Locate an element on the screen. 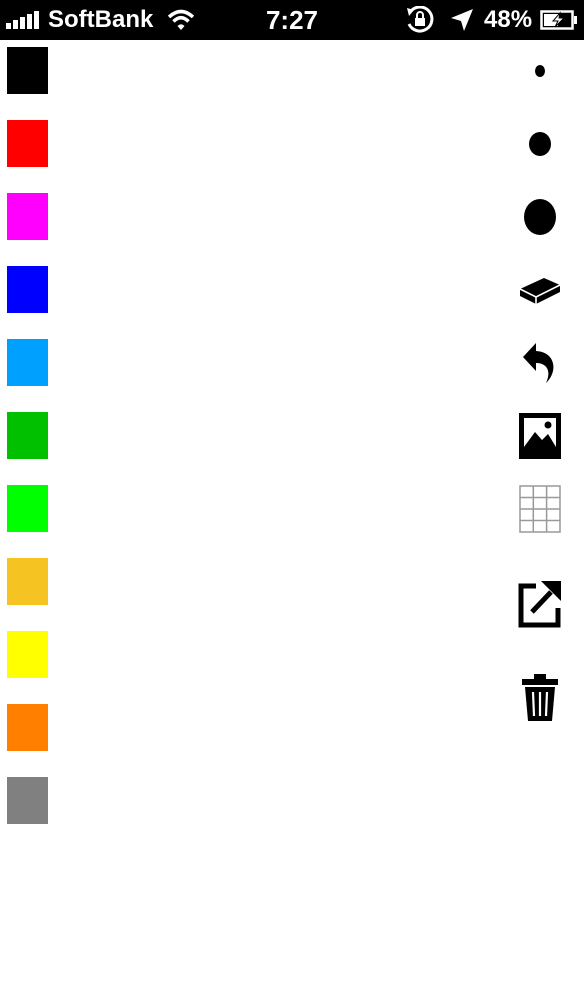  battery-charging-icon is located at coordinates (558, 20).